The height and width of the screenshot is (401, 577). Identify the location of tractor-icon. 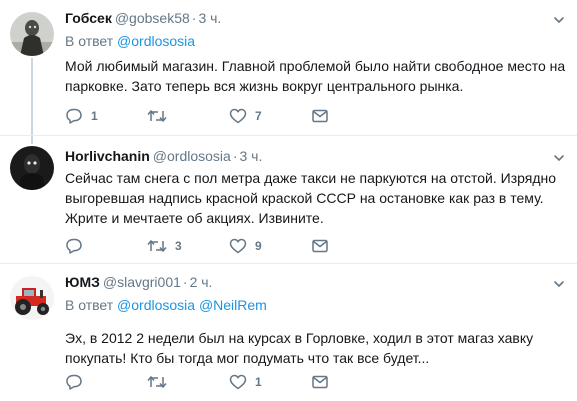
(32, 298).